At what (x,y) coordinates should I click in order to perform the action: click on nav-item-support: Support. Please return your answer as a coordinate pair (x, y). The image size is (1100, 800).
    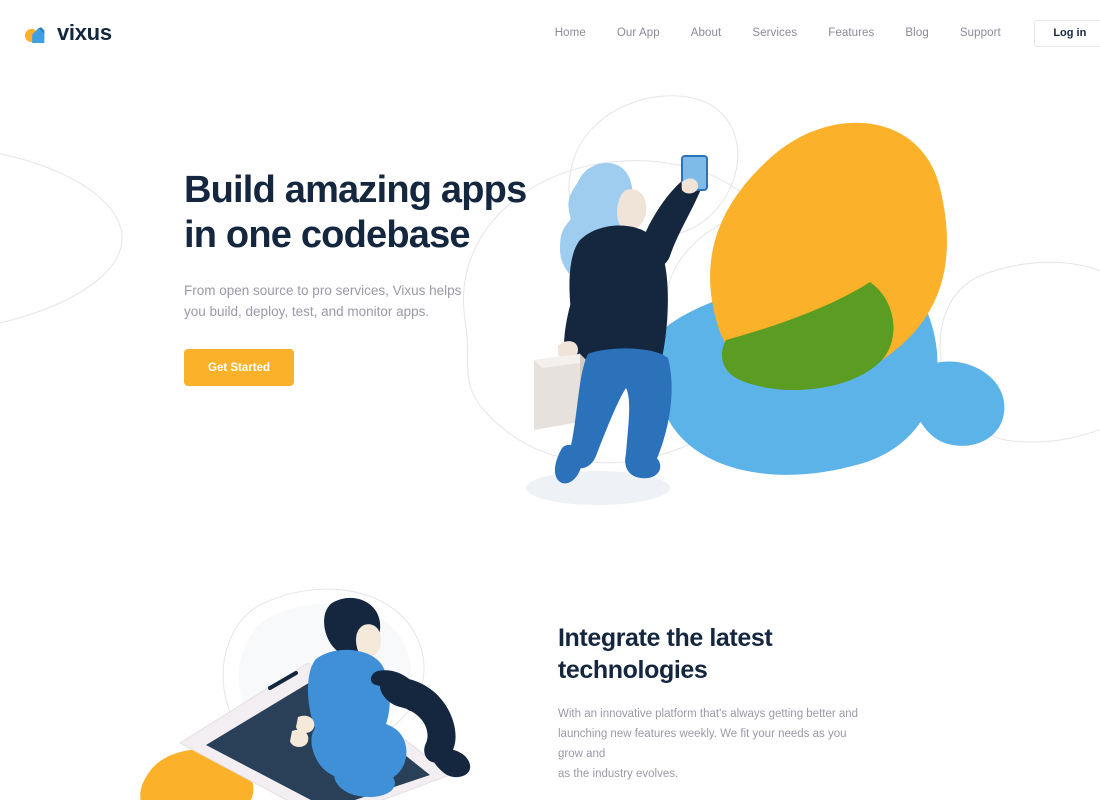
    Looking at the image, I should click on (980, 33).